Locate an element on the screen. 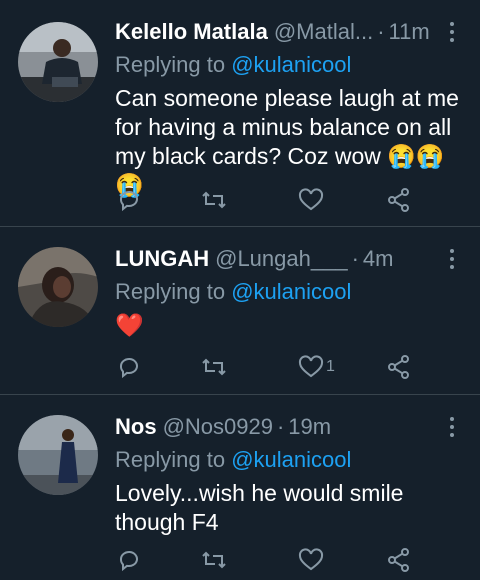  like-button: 1 is located at coordinates (316, 367).